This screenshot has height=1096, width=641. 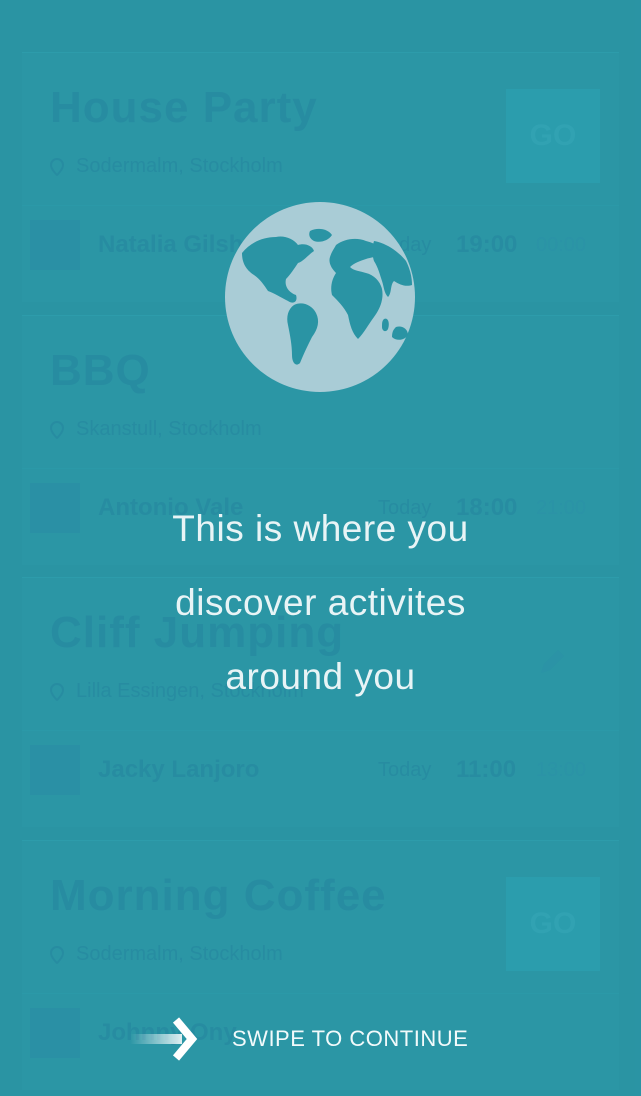 I want to click on swipe-label: SWIPE TO CONTINUE, so click(x=350, y=1038).